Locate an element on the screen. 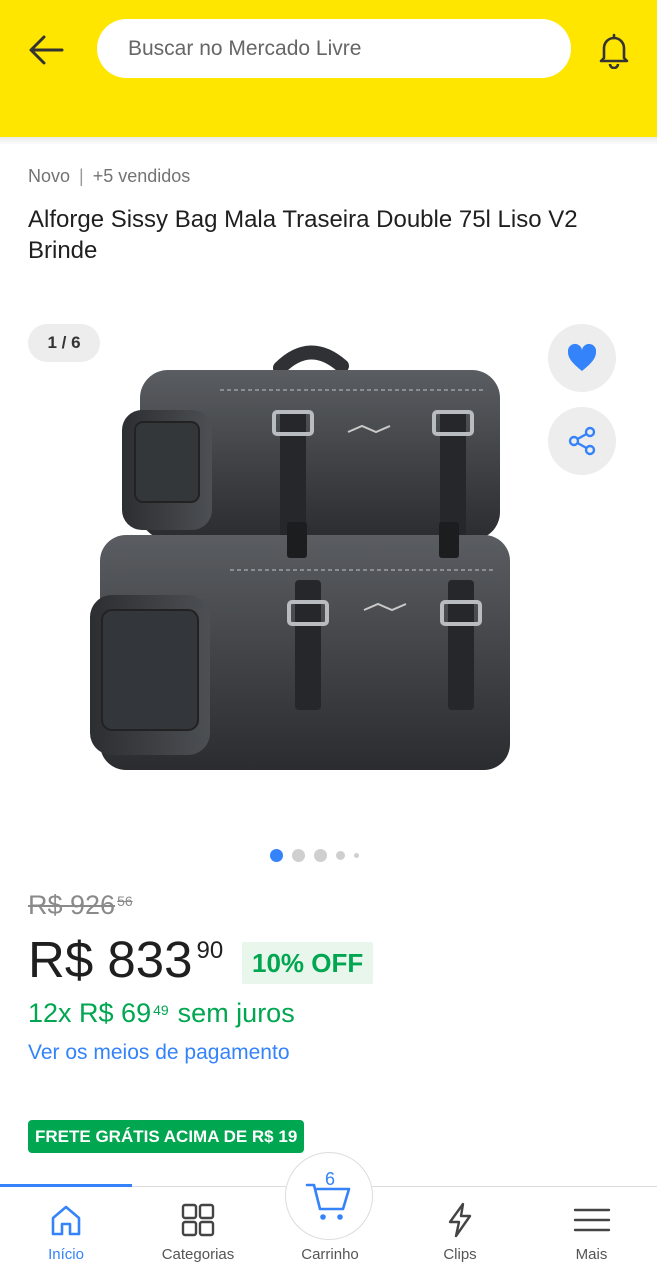 This screenshot has height=1280, width=657. current-price-cents: 90 is located at coordinates (210, 950).